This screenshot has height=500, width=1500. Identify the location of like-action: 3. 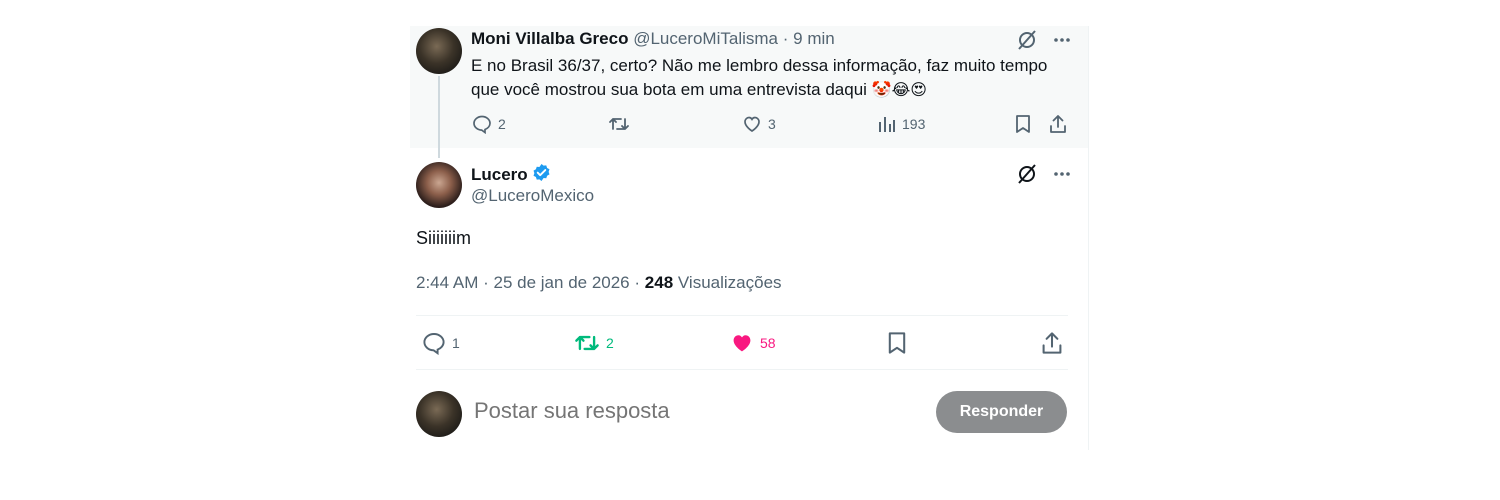
(759, 124).